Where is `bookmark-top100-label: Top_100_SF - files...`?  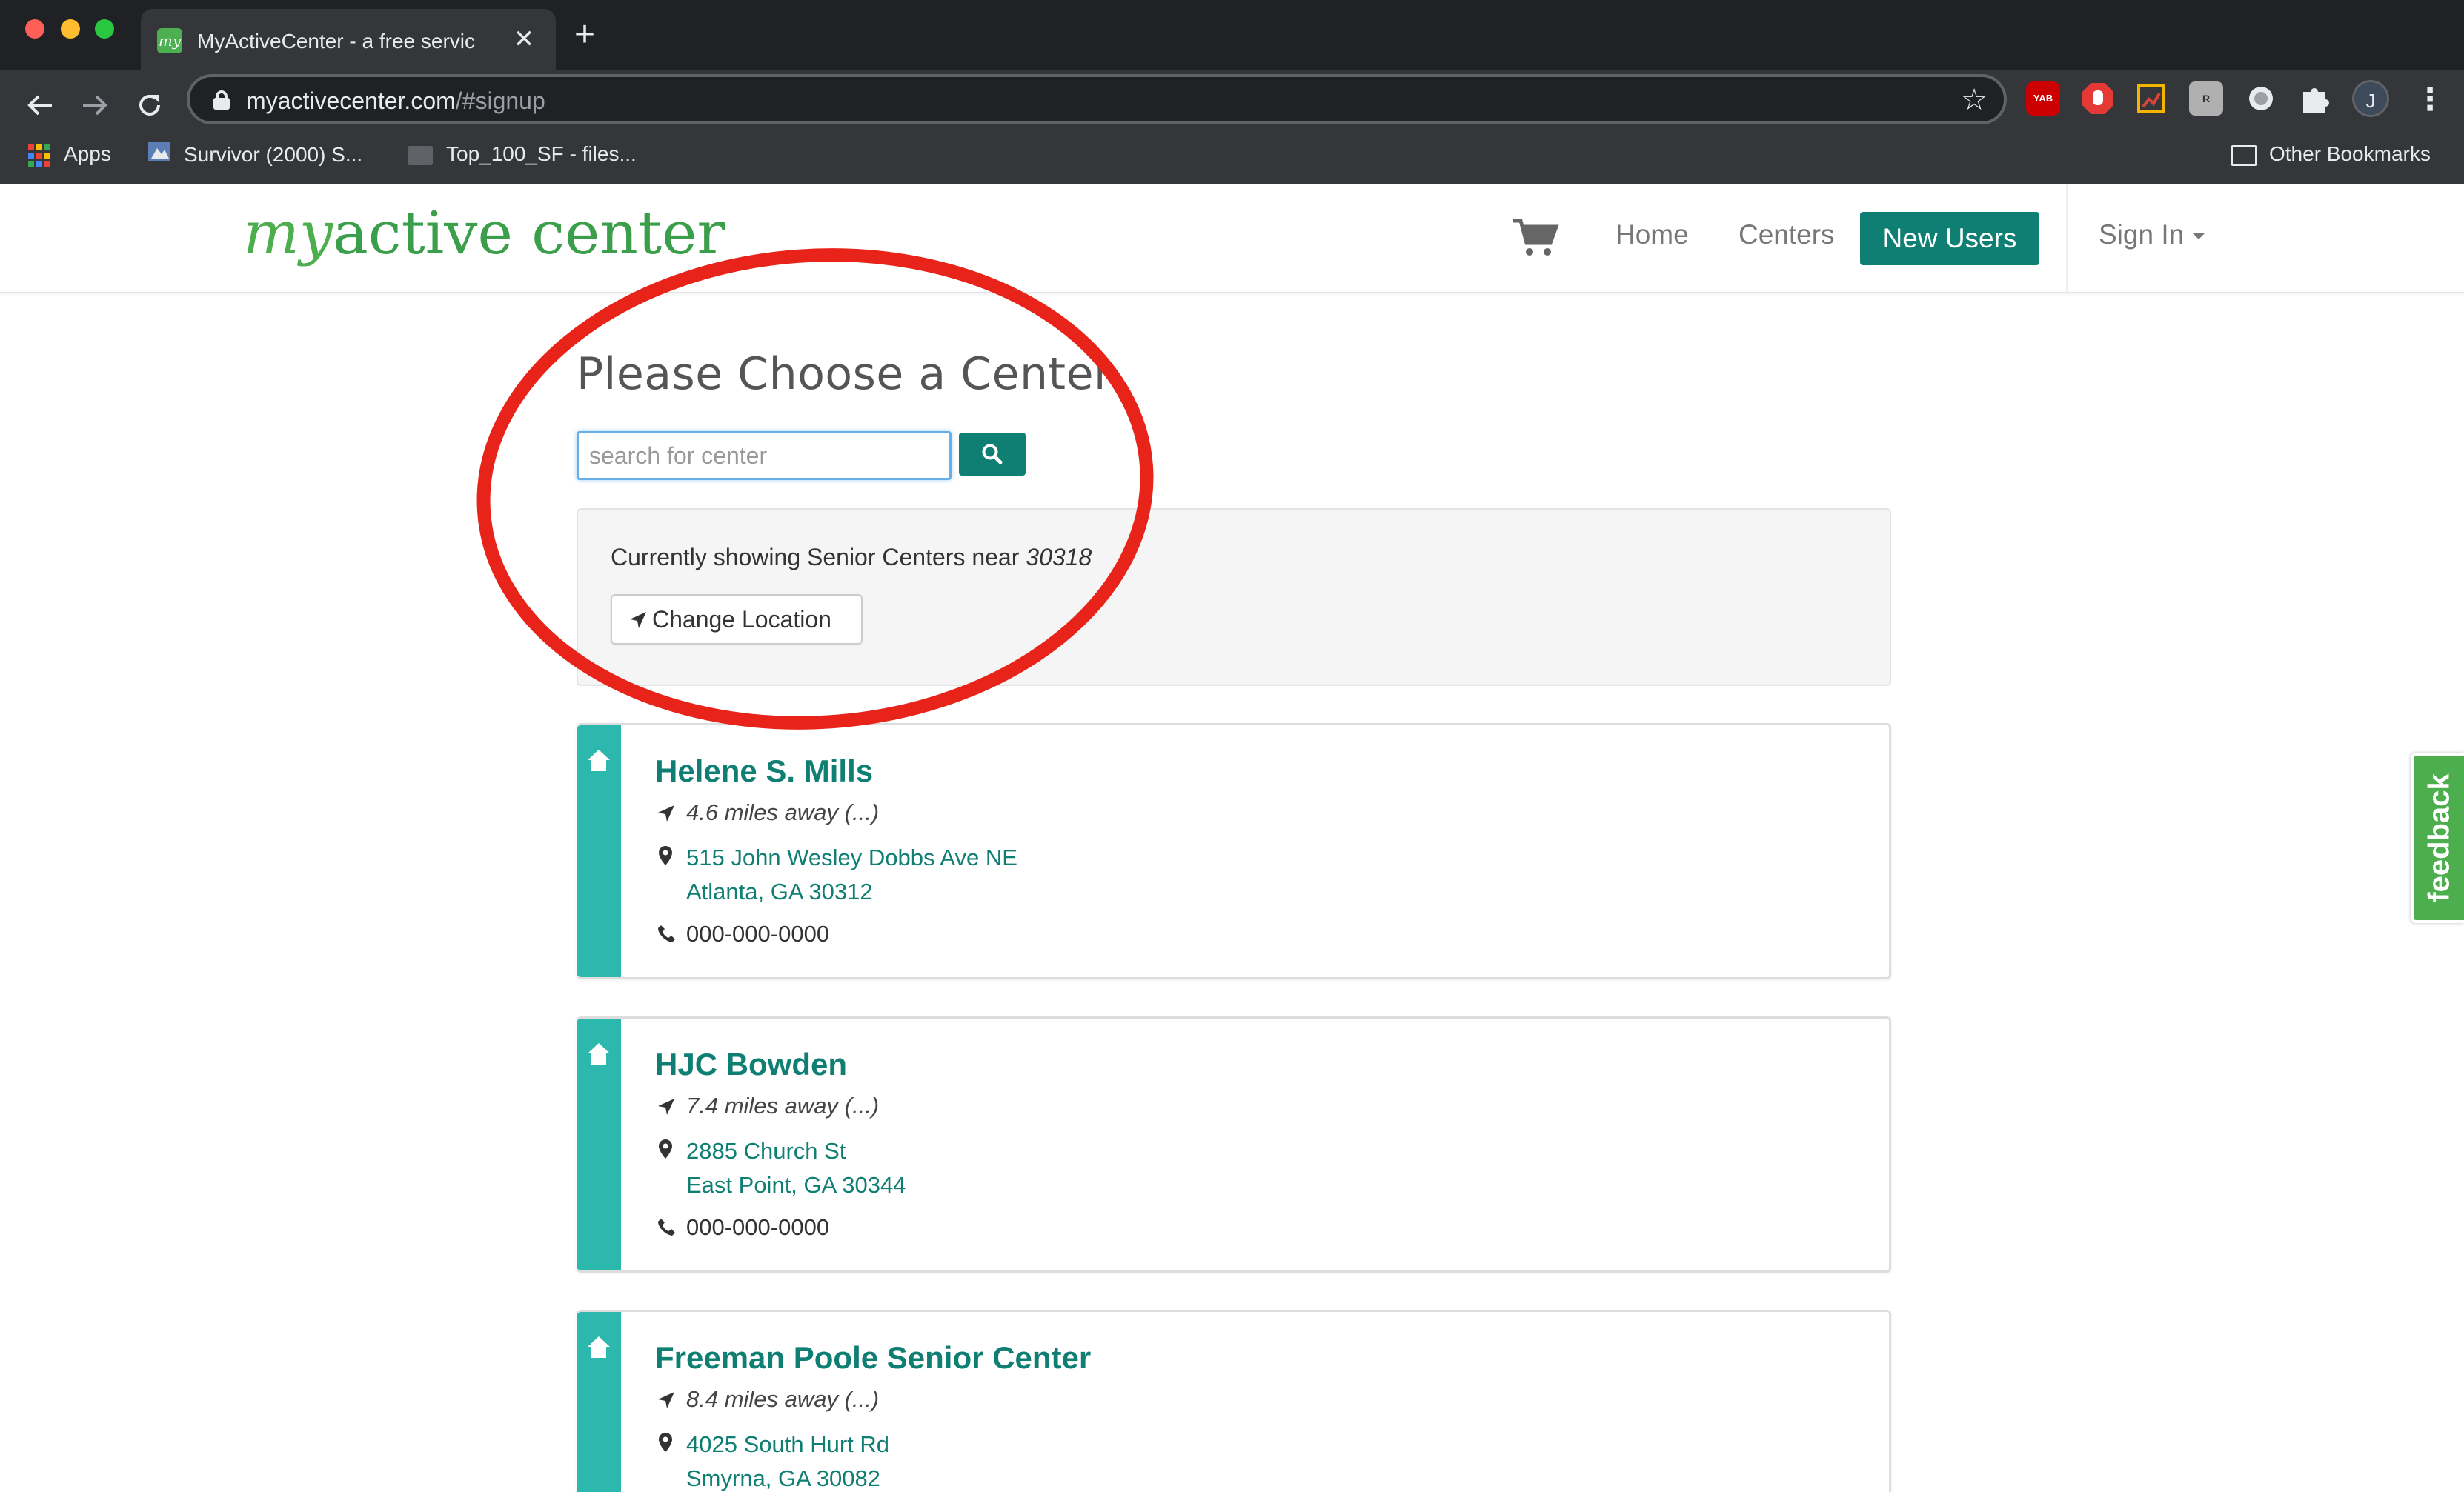
bookmark-top100-label: Top_100_SF - files... is located at coordinates (541, 153).